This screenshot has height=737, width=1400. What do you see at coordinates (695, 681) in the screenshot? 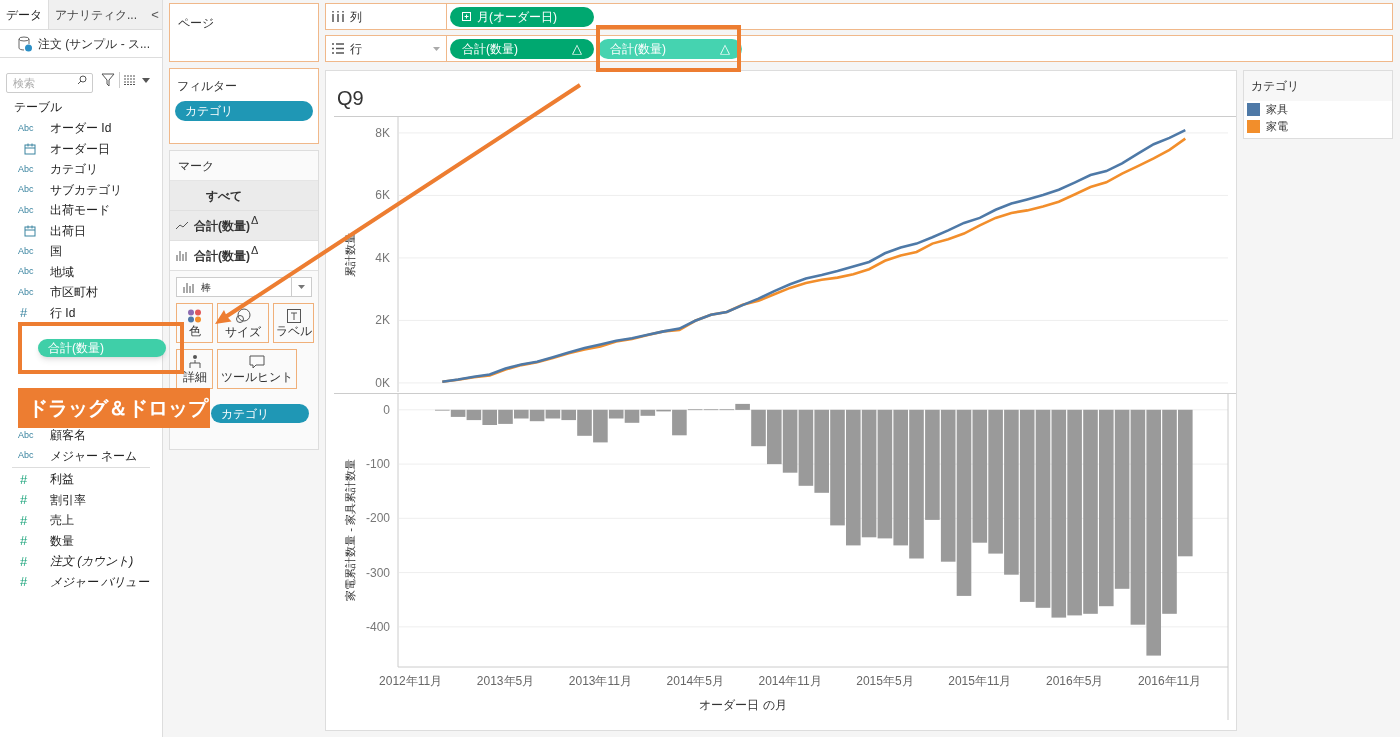
I see `axis-tick-label: 2014年5月` at bounding box center [695, 681].